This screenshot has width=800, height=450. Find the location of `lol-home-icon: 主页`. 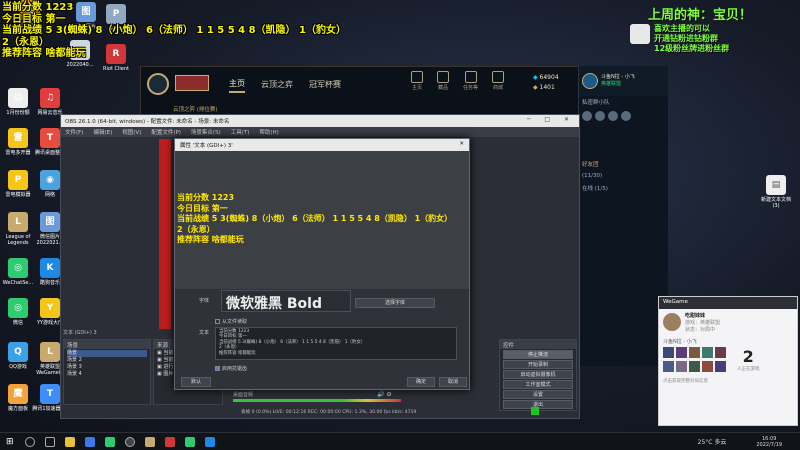

lol-home-icon: 主页 is located at coordinates (417, 81).